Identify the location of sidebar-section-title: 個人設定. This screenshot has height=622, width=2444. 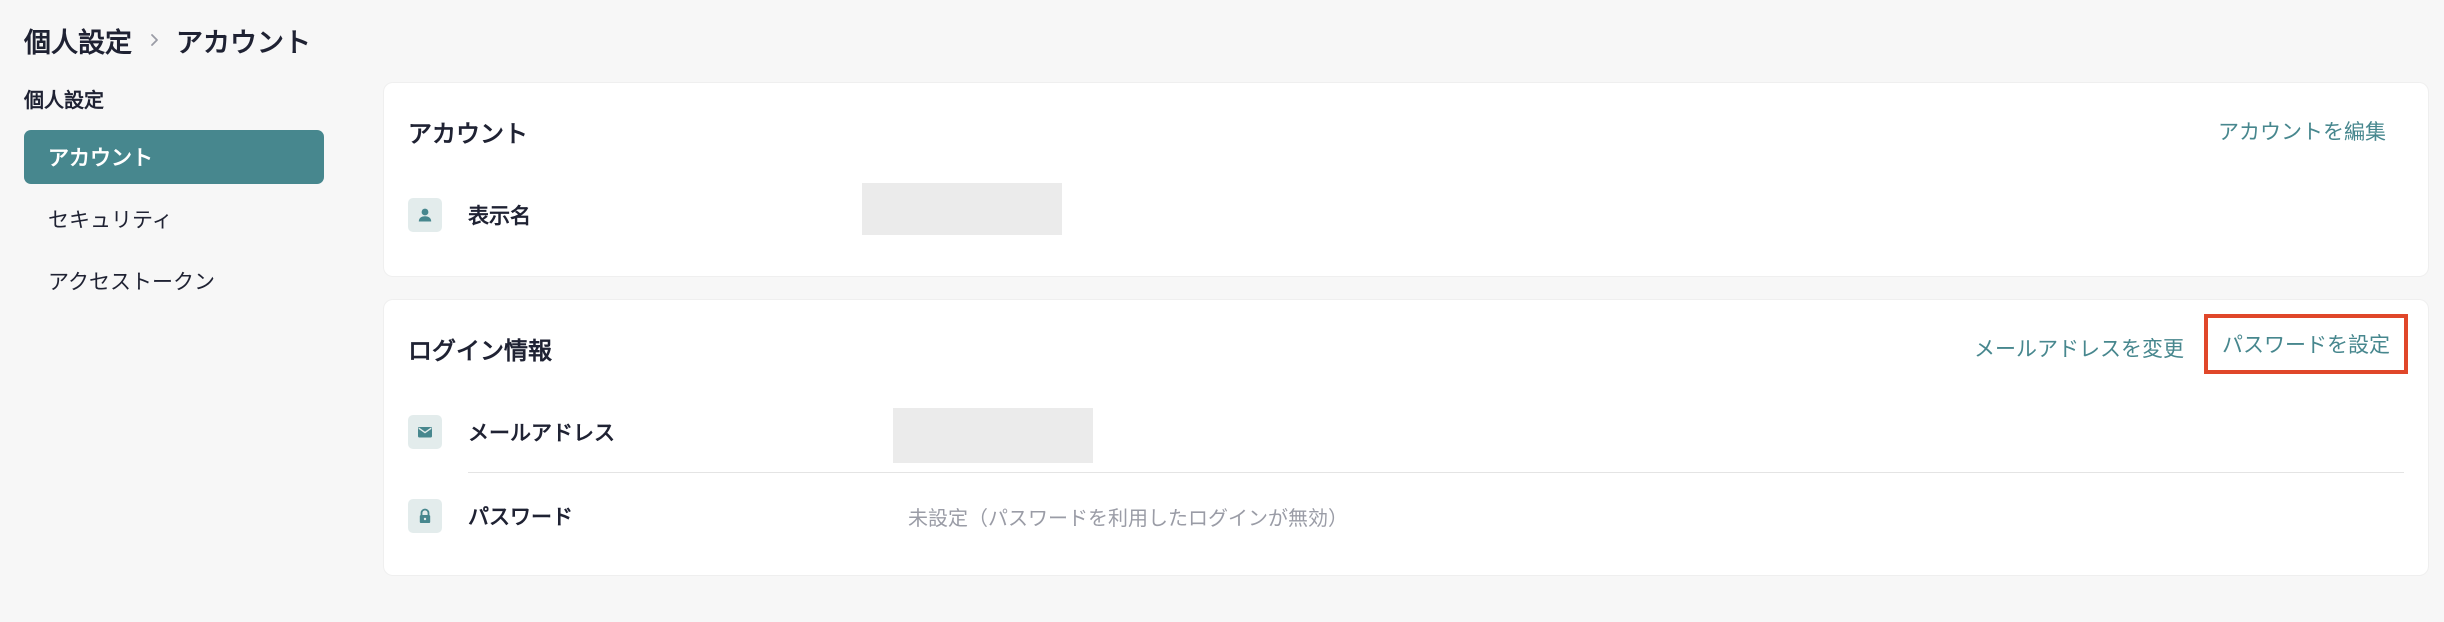
(64, 100).